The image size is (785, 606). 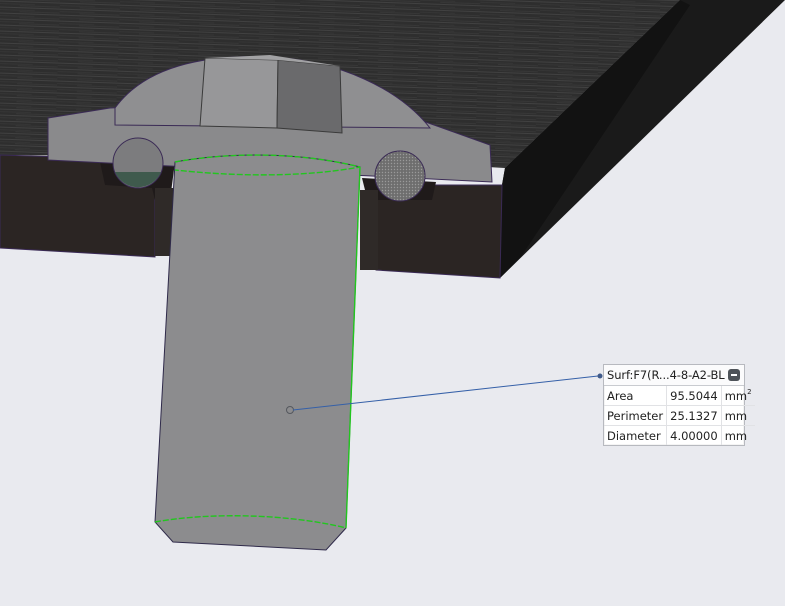 I want to click on hex-socket-right, so click(x=309, y=96).